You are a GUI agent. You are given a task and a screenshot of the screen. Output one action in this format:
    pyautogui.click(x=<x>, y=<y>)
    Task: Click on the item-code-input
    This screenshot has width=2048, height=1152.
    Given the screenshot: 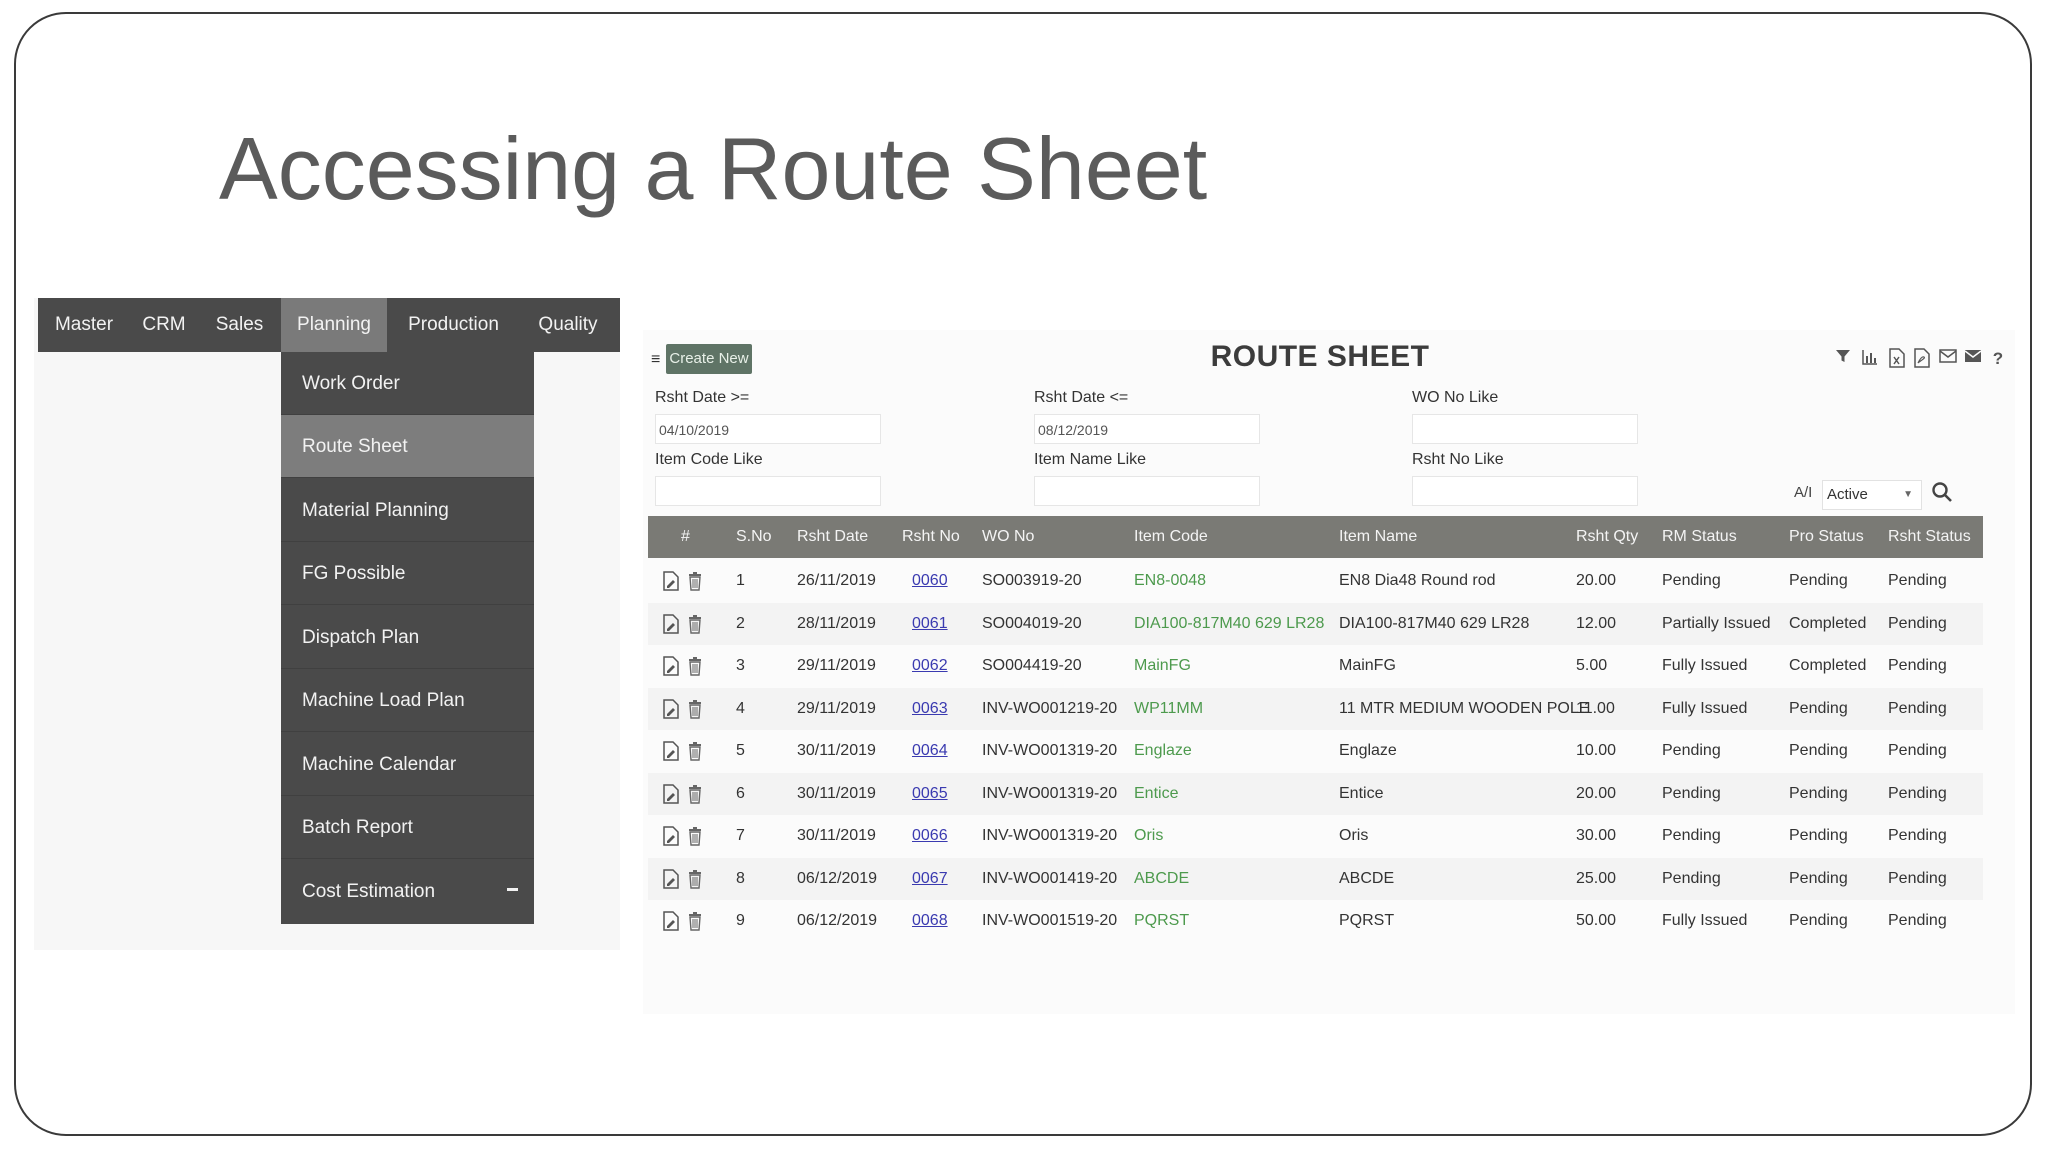 What is the action you would take?
    pyautogui.click(x=768, y=491)
    